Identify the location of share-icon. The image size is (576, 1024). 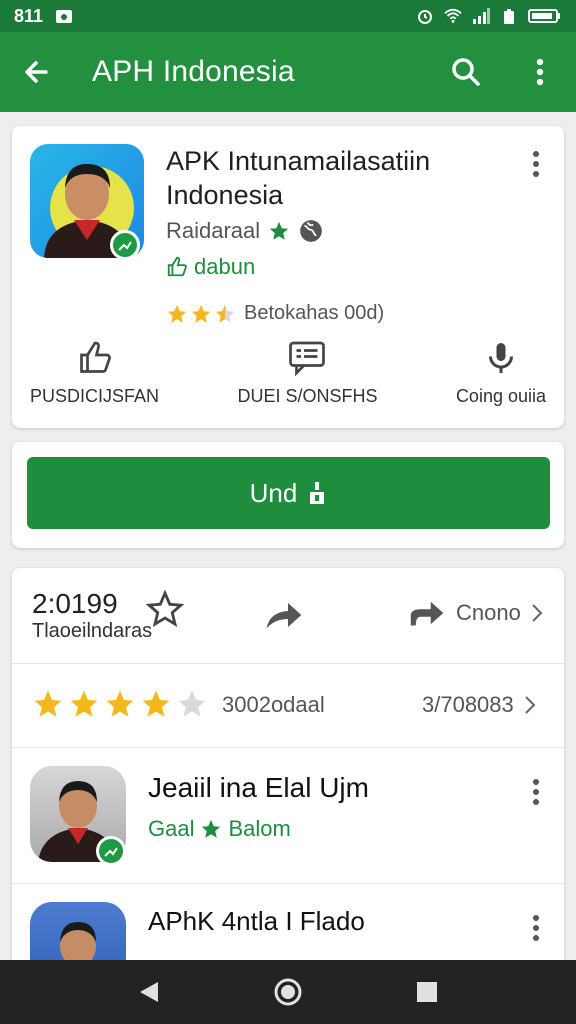
(284, 615).